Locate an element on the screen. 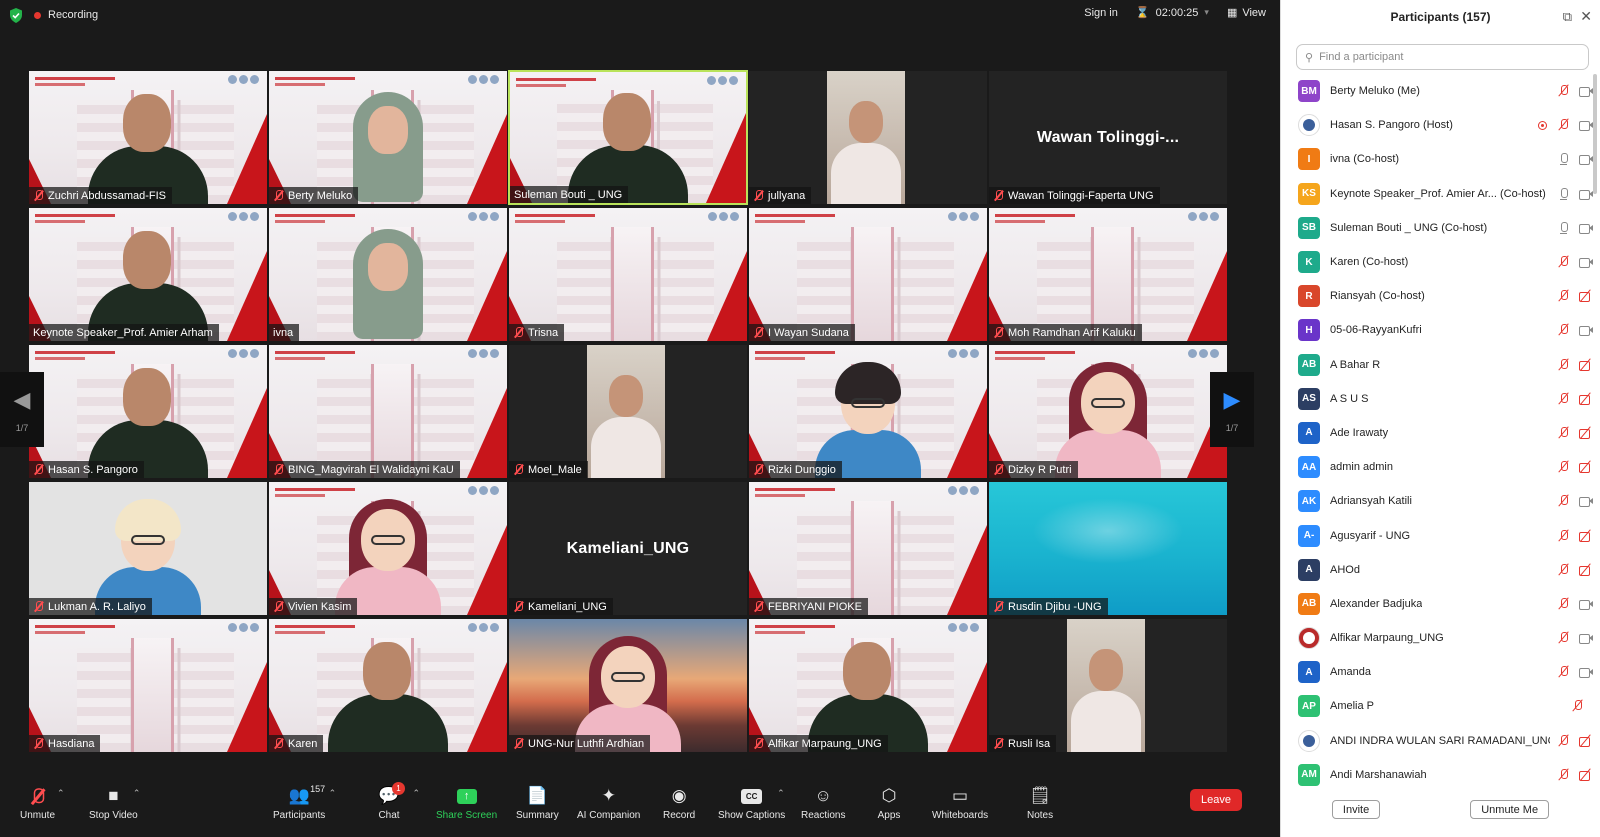 The height and width of the screenshot is (837, 1600). pop-out-icon: ⧉ is located at coordinates (1567, 17).